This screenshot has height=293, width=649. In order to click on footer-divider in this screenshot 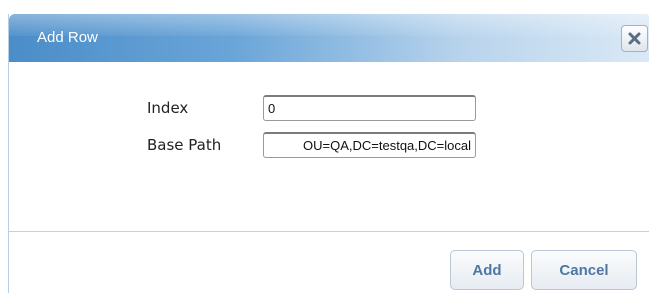, I will do `click(329, 231)`.